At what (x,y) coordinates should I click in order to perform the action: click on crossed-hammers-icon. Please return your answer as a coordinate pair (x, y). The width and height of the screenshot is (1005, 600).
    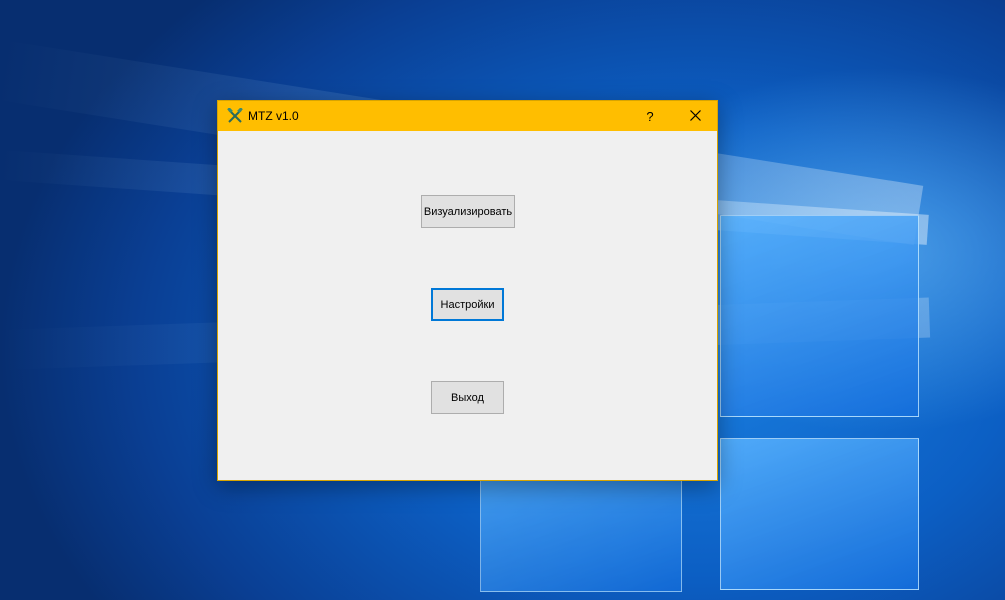
    Looking at the image, I should click on (235, 115).